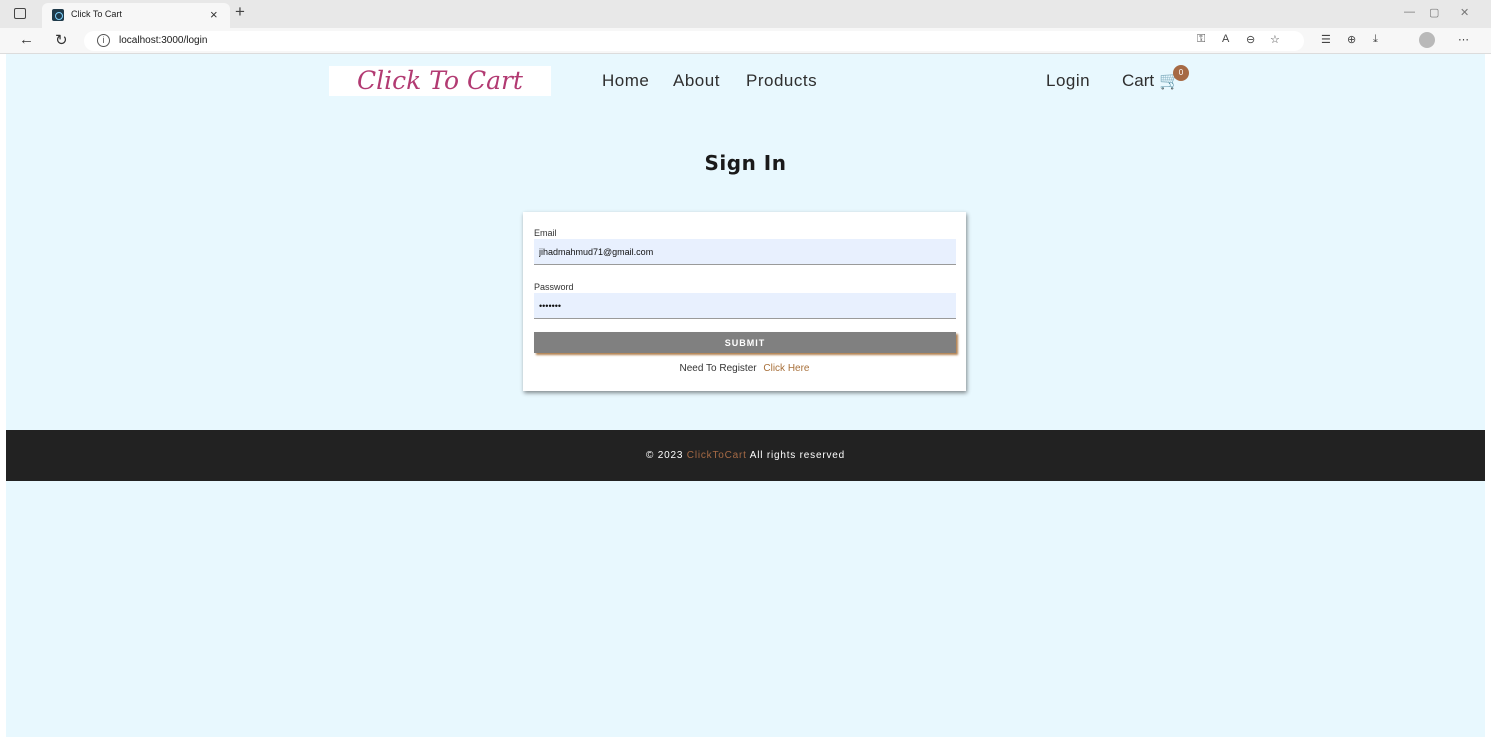  What do you see at coordinates (696, 81) in the screenshot?
I see `nav-about-link: About` at bounding box center [696, 81].